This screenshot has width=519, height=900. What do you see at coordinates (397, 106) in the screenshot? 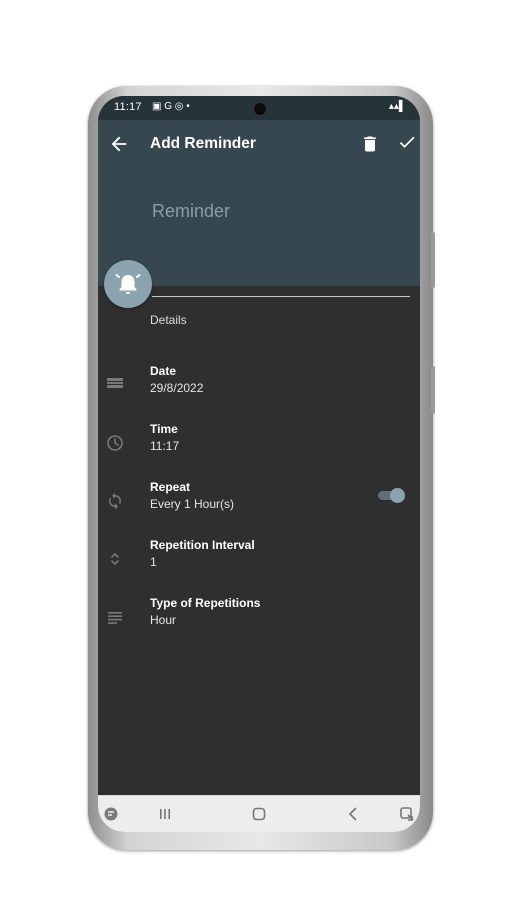
I see `signal-icon: ▴▴▌` at bounding box center [397, 106].